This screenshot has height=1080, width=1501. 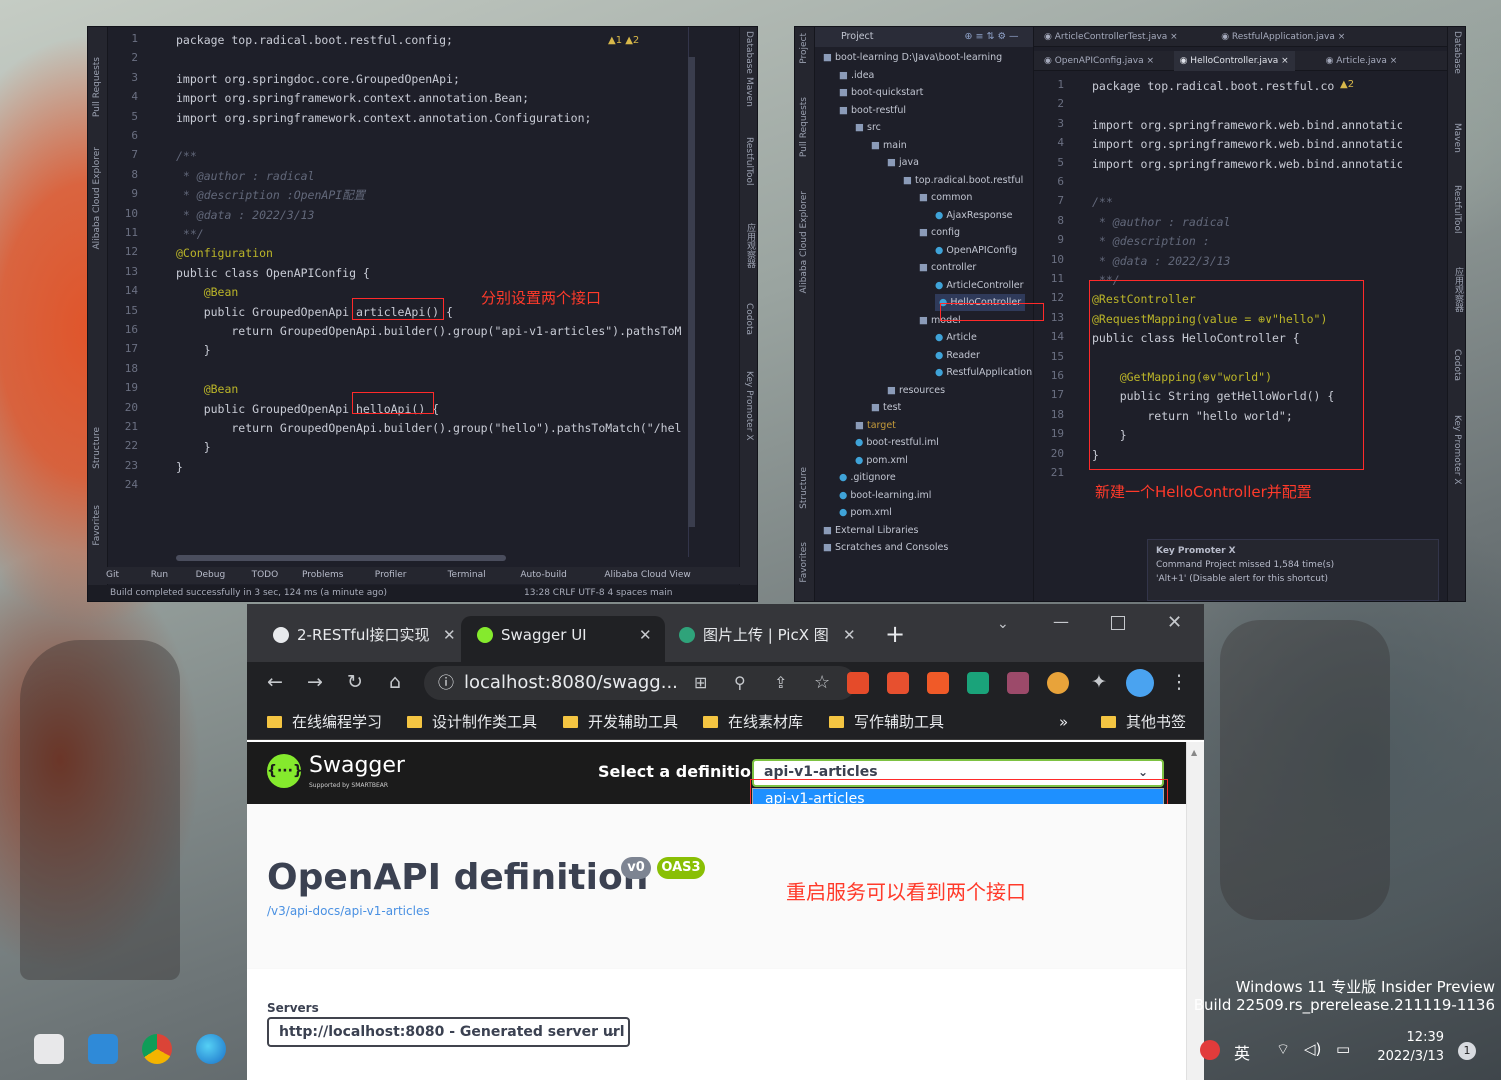 What do you see at coordinates (916, 390) in the screenshot?
I see `tree-item: ■ resources` at bounding box center [916, 390].